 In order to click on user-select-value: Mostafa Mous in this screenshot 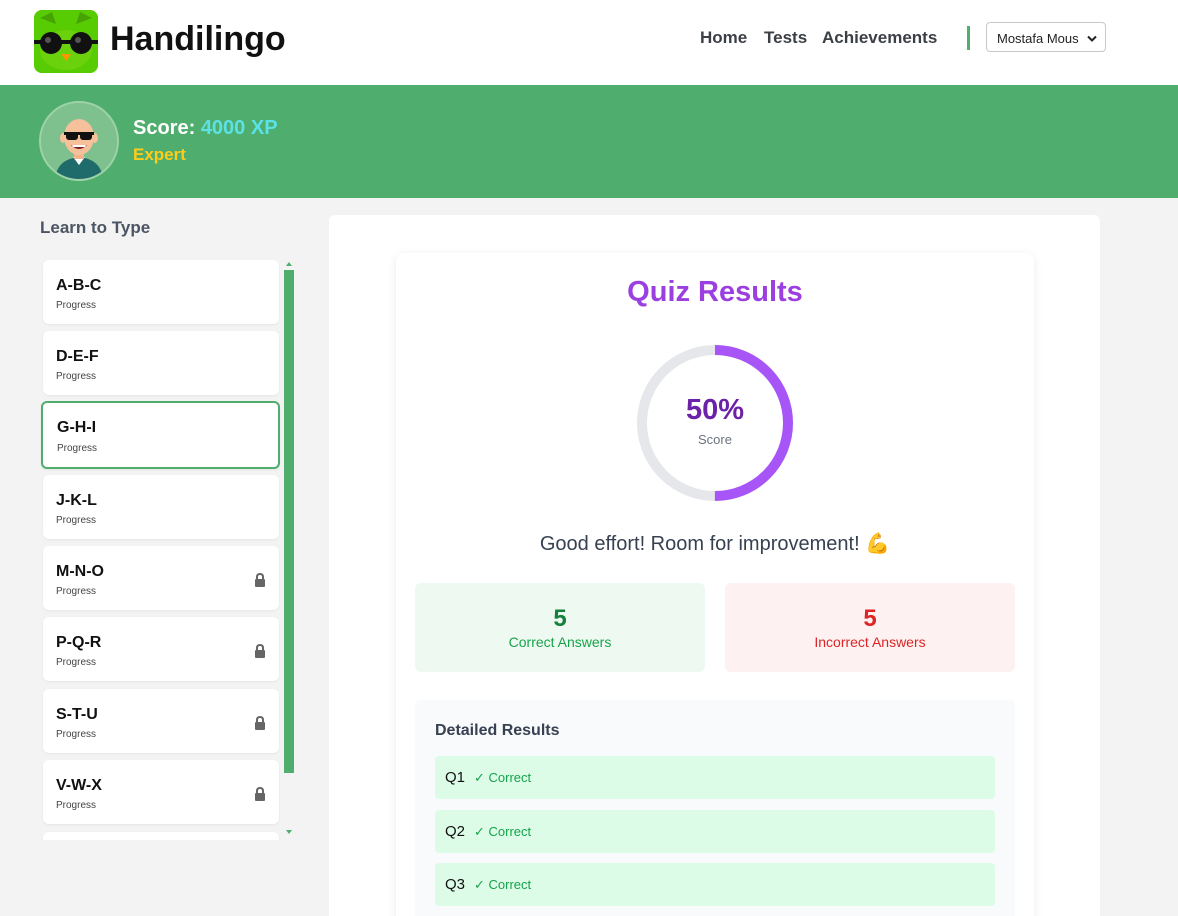, I will do `click(1038, 38)`.